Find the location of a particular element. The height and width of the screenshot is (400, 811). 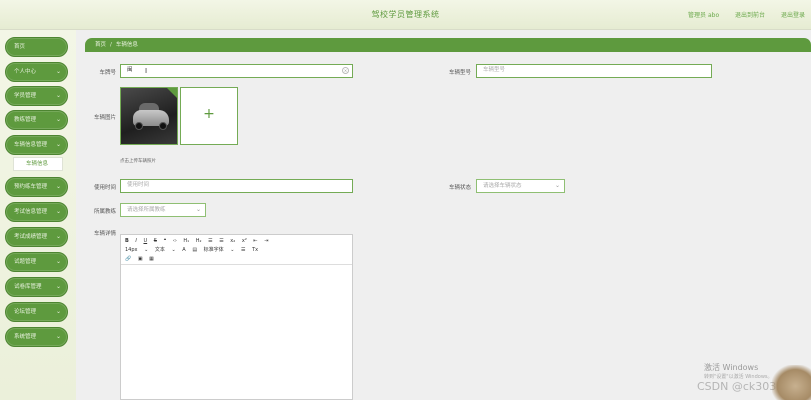

editor-toolbar-row-1: B I U S ❝ ‹› H₁ H₂ ☰ ☰ x₂ x² ⇤ ⇥ is located at coordinates (236, 241).